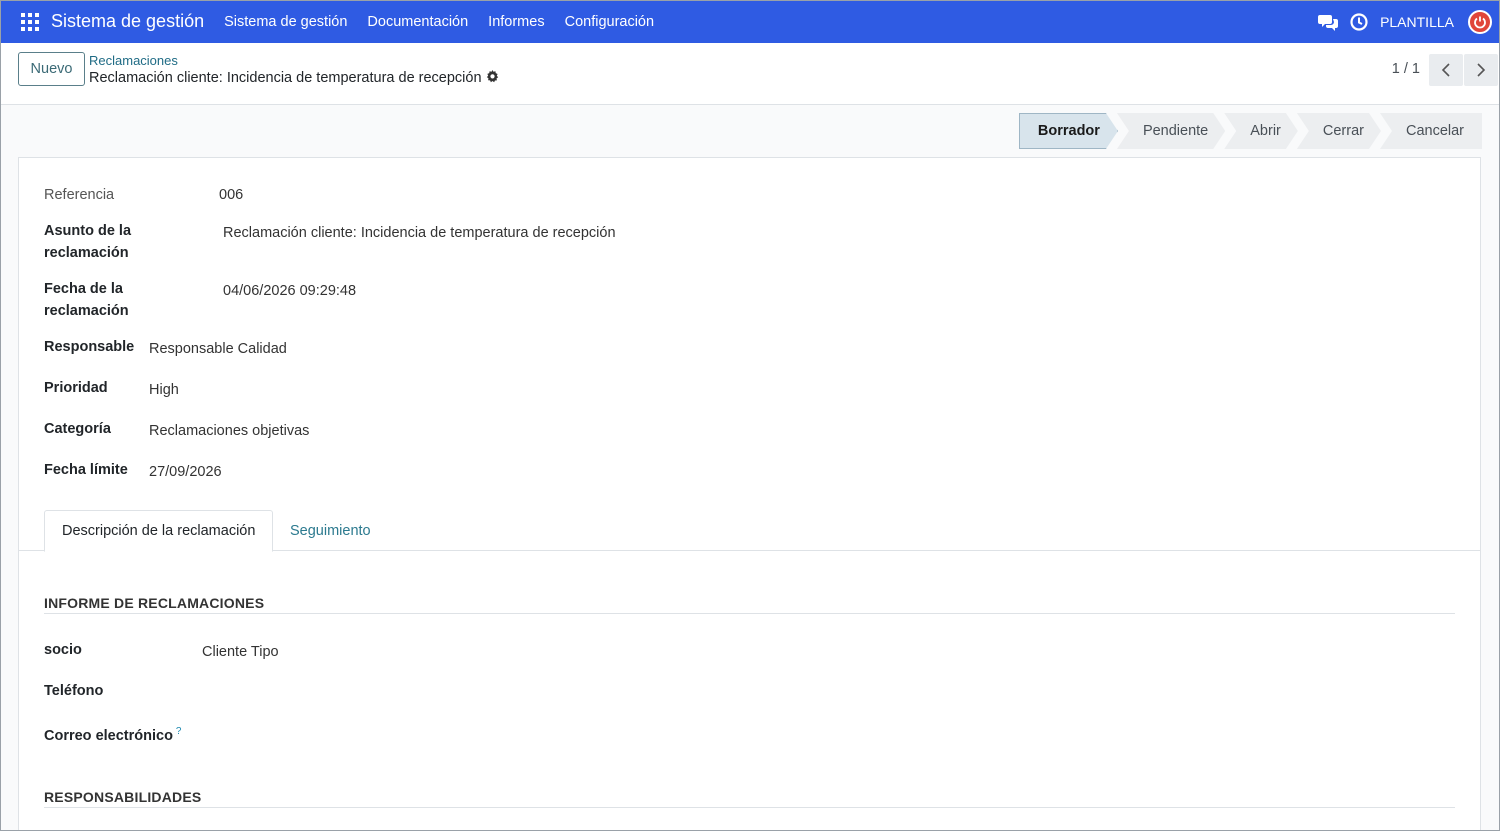  I want to click on correo-label: Correo electrónico?, so click(112, 734).